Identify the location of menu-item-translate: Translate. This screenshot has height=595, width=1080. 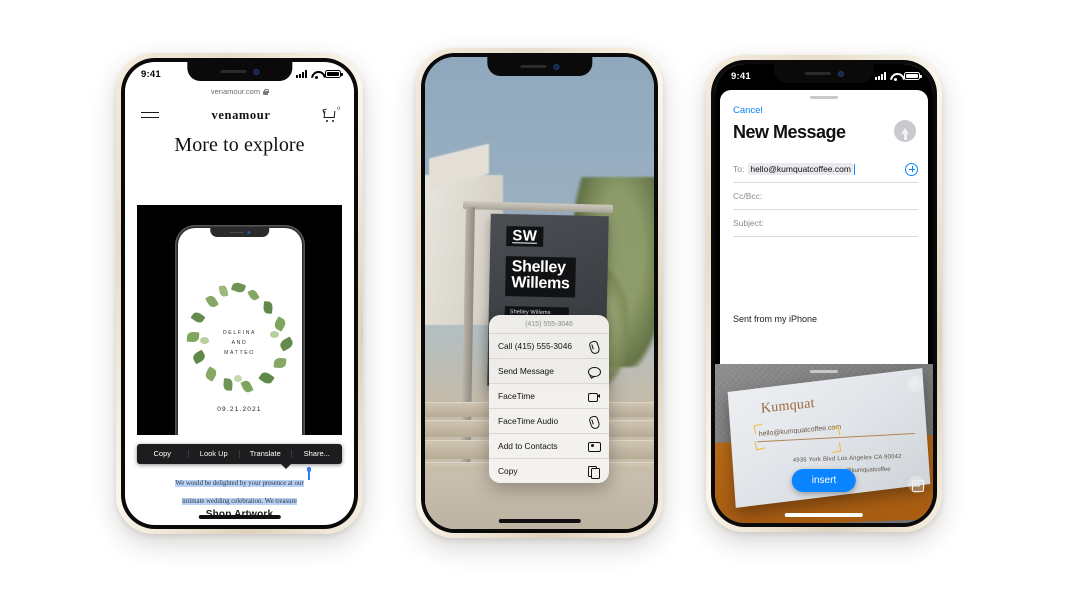
(266, 454).